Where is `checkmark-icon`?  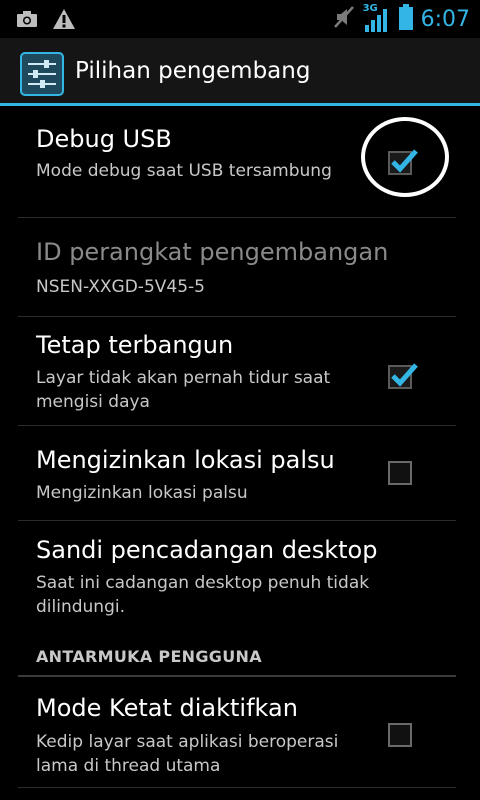 checkmark-icon is located at coordinates (404, 375).